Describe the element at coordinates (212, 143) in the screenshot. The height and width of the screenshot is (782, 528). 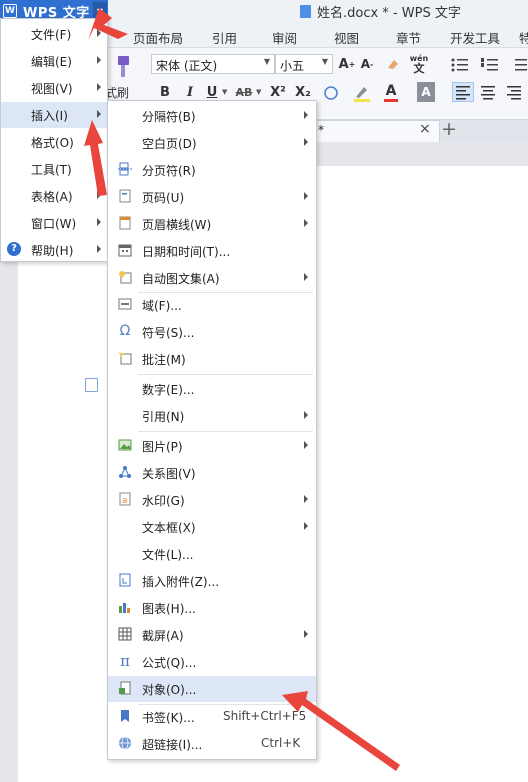
I see `menu-item-blank-page: 空白页(D)` at that location.